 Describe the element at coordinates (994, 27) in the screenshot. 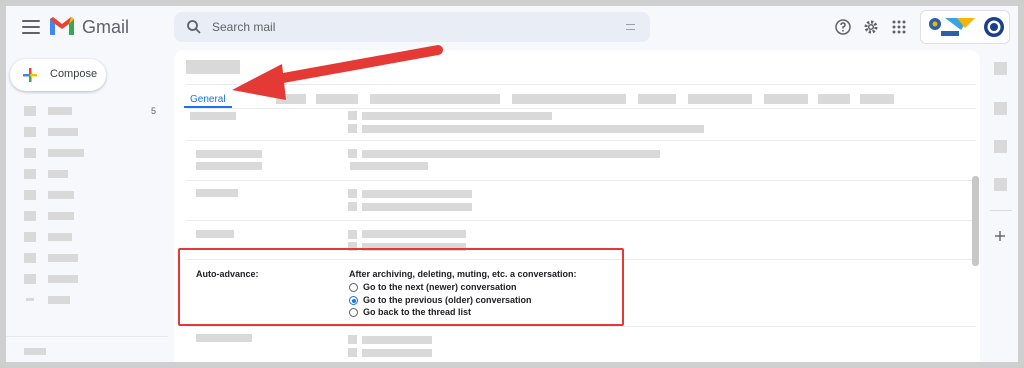

I see `avatar` at that location.